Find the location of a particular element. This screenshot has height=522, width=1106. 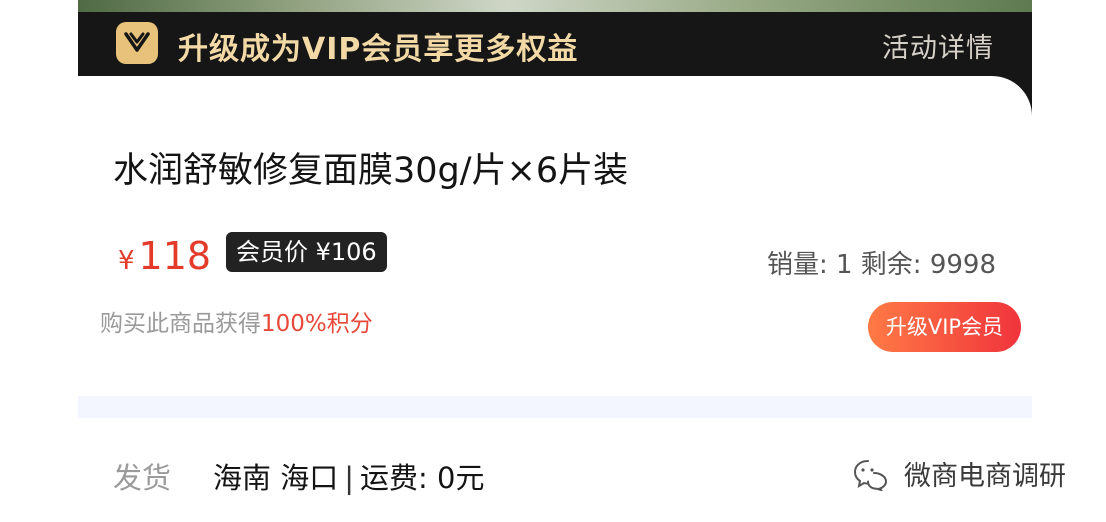

points-prefix: 购买此商品获得 is located at coordinates (180, 324).